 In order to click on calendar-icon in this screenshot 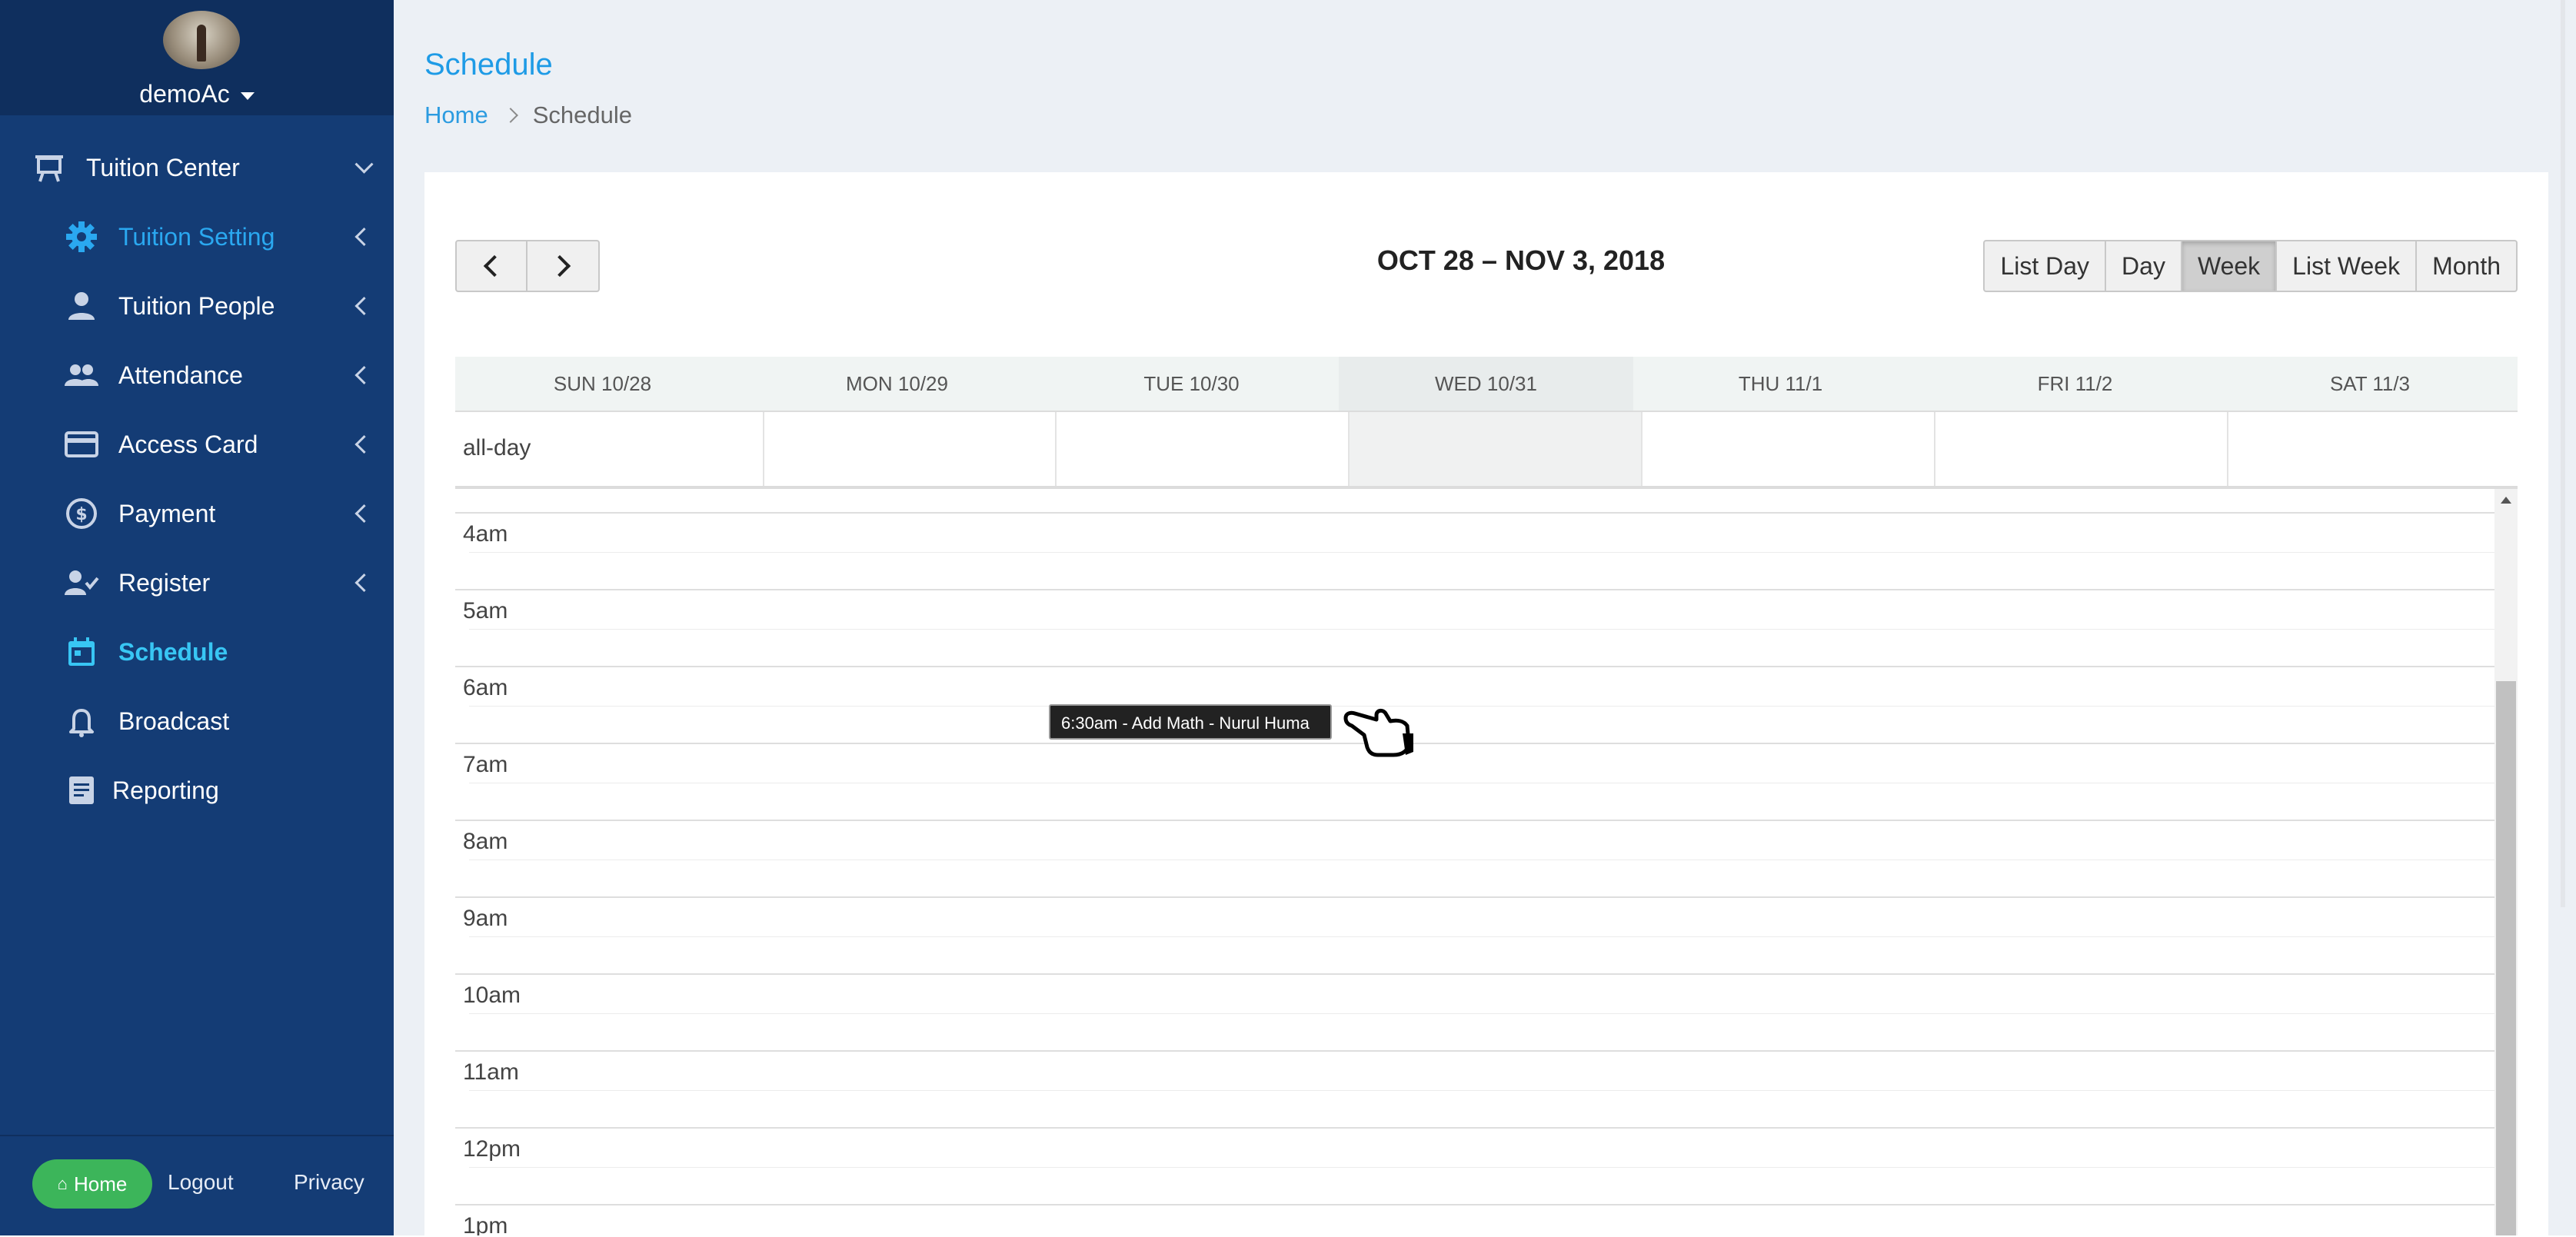, I will do `click(81, 651)`.